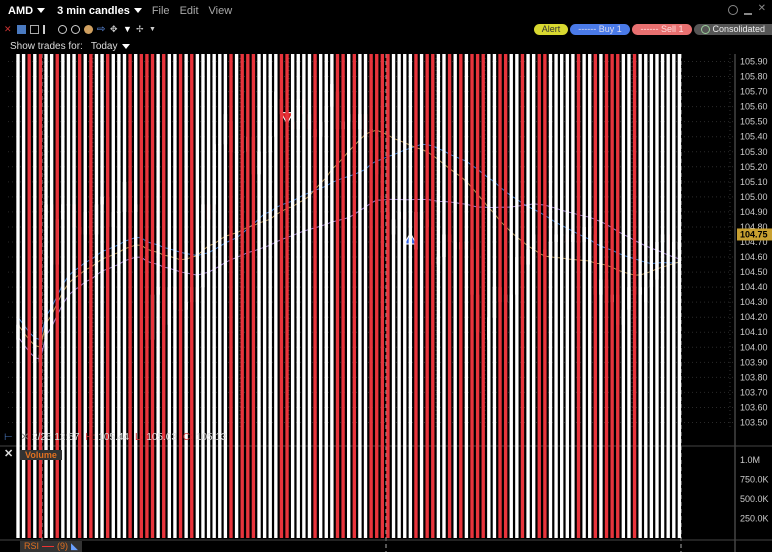 Image resolution: width=772 pixels, height=552 pixels. I want to click on info-high-label: H:, so click(90, 437).